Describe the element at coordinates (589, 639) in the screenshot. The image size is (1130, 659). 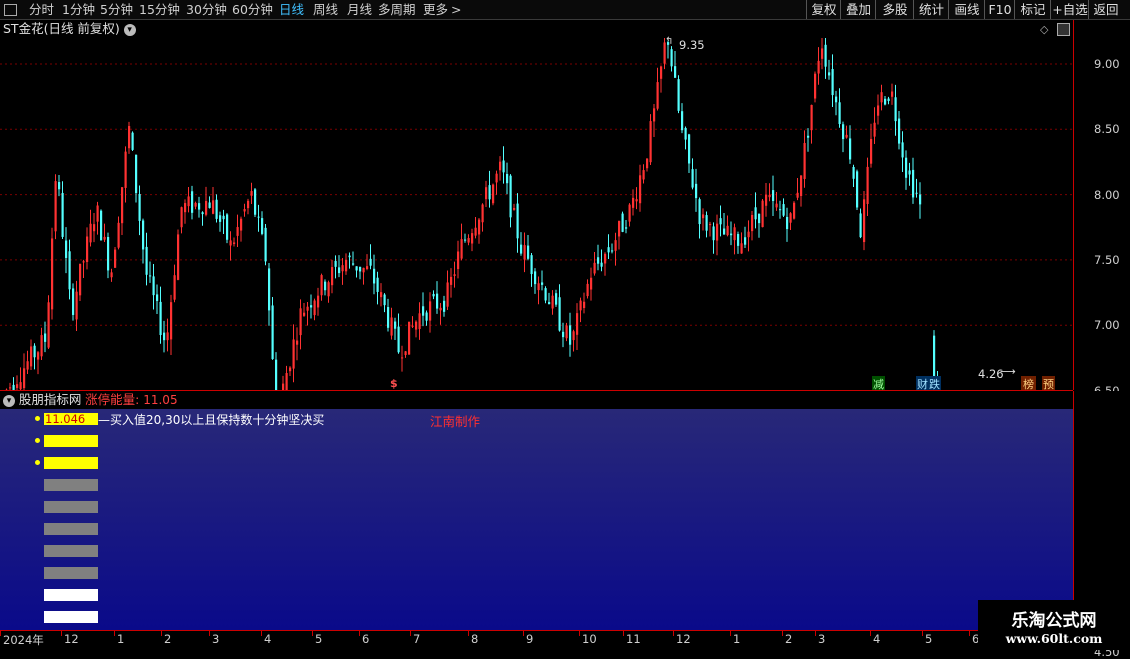
I see `time-label: 10` at that location.